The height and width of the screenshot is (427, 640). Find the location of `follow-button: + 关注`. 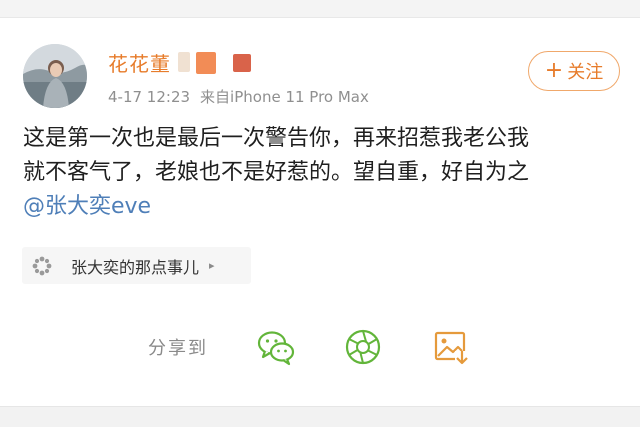

follow-button: + 关注 is located at coordinates (574, 71).